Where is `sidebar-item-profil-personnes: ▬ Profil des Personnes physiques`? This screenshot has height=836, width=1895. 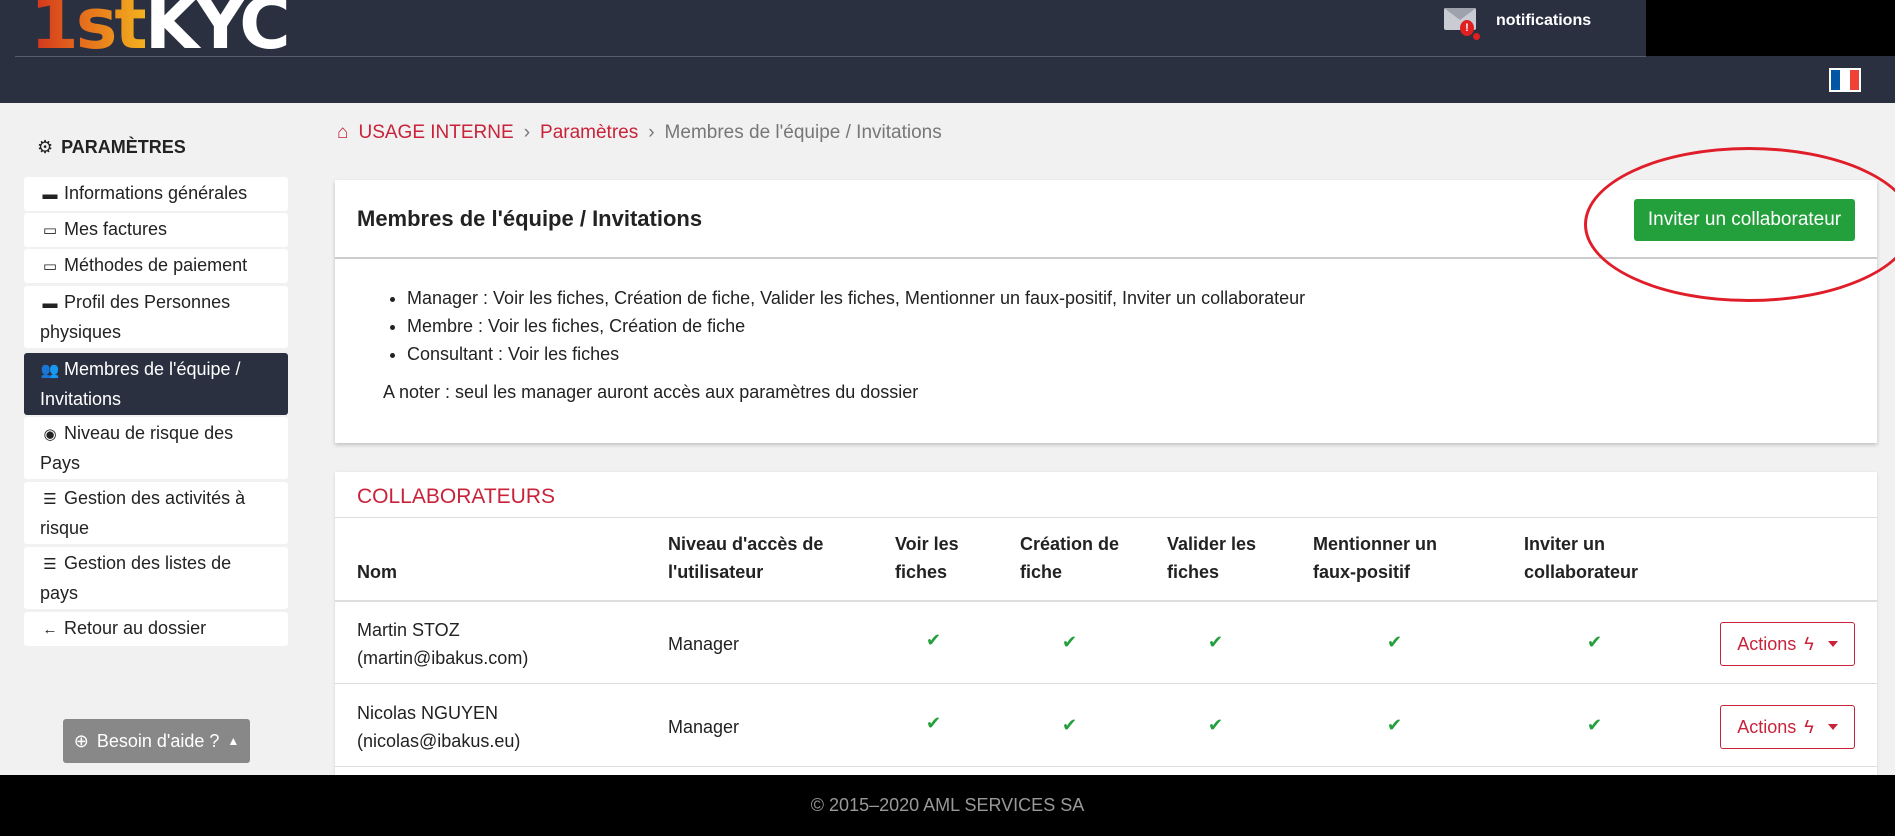 sidebar-item-profil-personnes: ▬ Profil des Personnes physiques is located at coordinates (156, 317).